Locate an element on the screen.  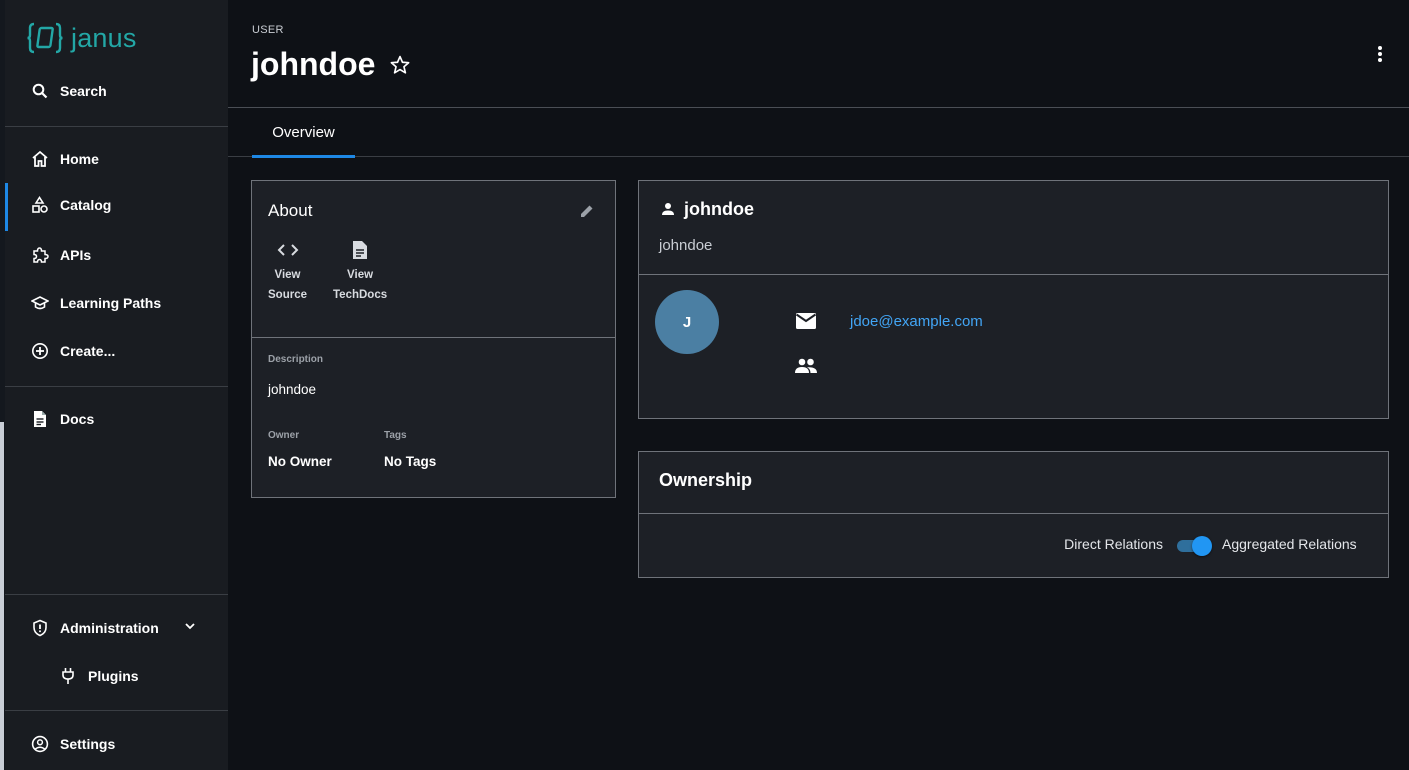
sidebar-item-label: Home is located at coordinates (79, 159).